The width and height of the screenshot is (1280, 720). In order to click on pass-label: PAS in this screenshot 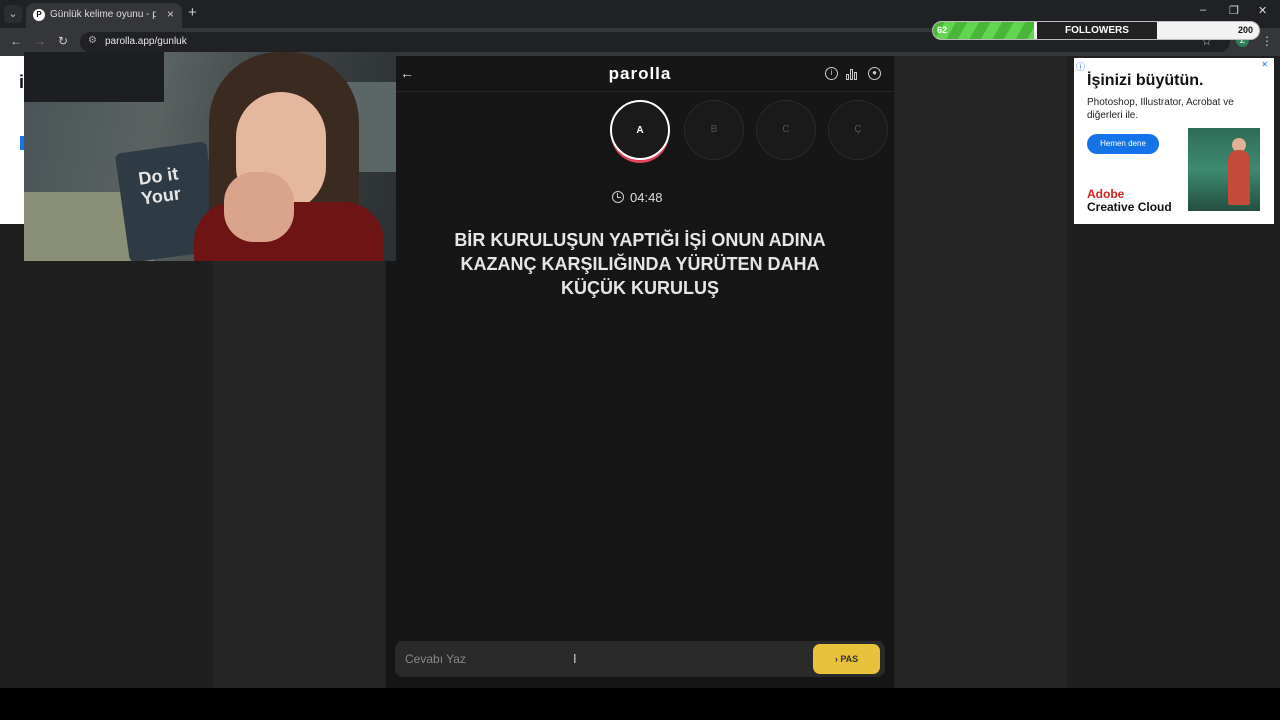, I will do `click(849, 659)`.